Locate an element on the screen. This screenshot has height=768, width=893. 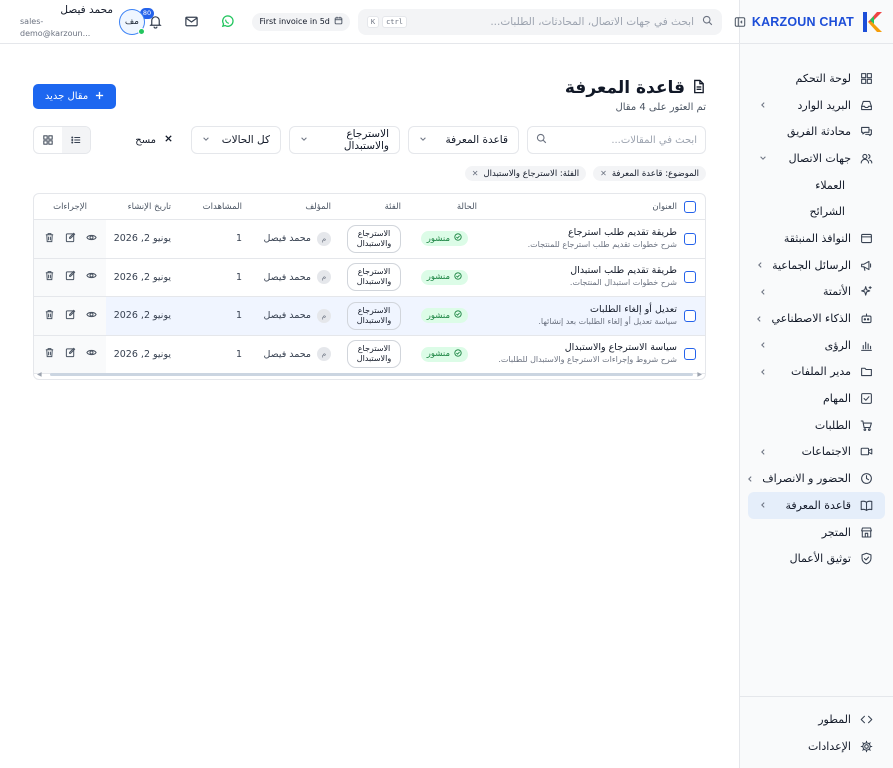
sidebar-item-2: محادثة الفريق is located at coordinates (816, 131).